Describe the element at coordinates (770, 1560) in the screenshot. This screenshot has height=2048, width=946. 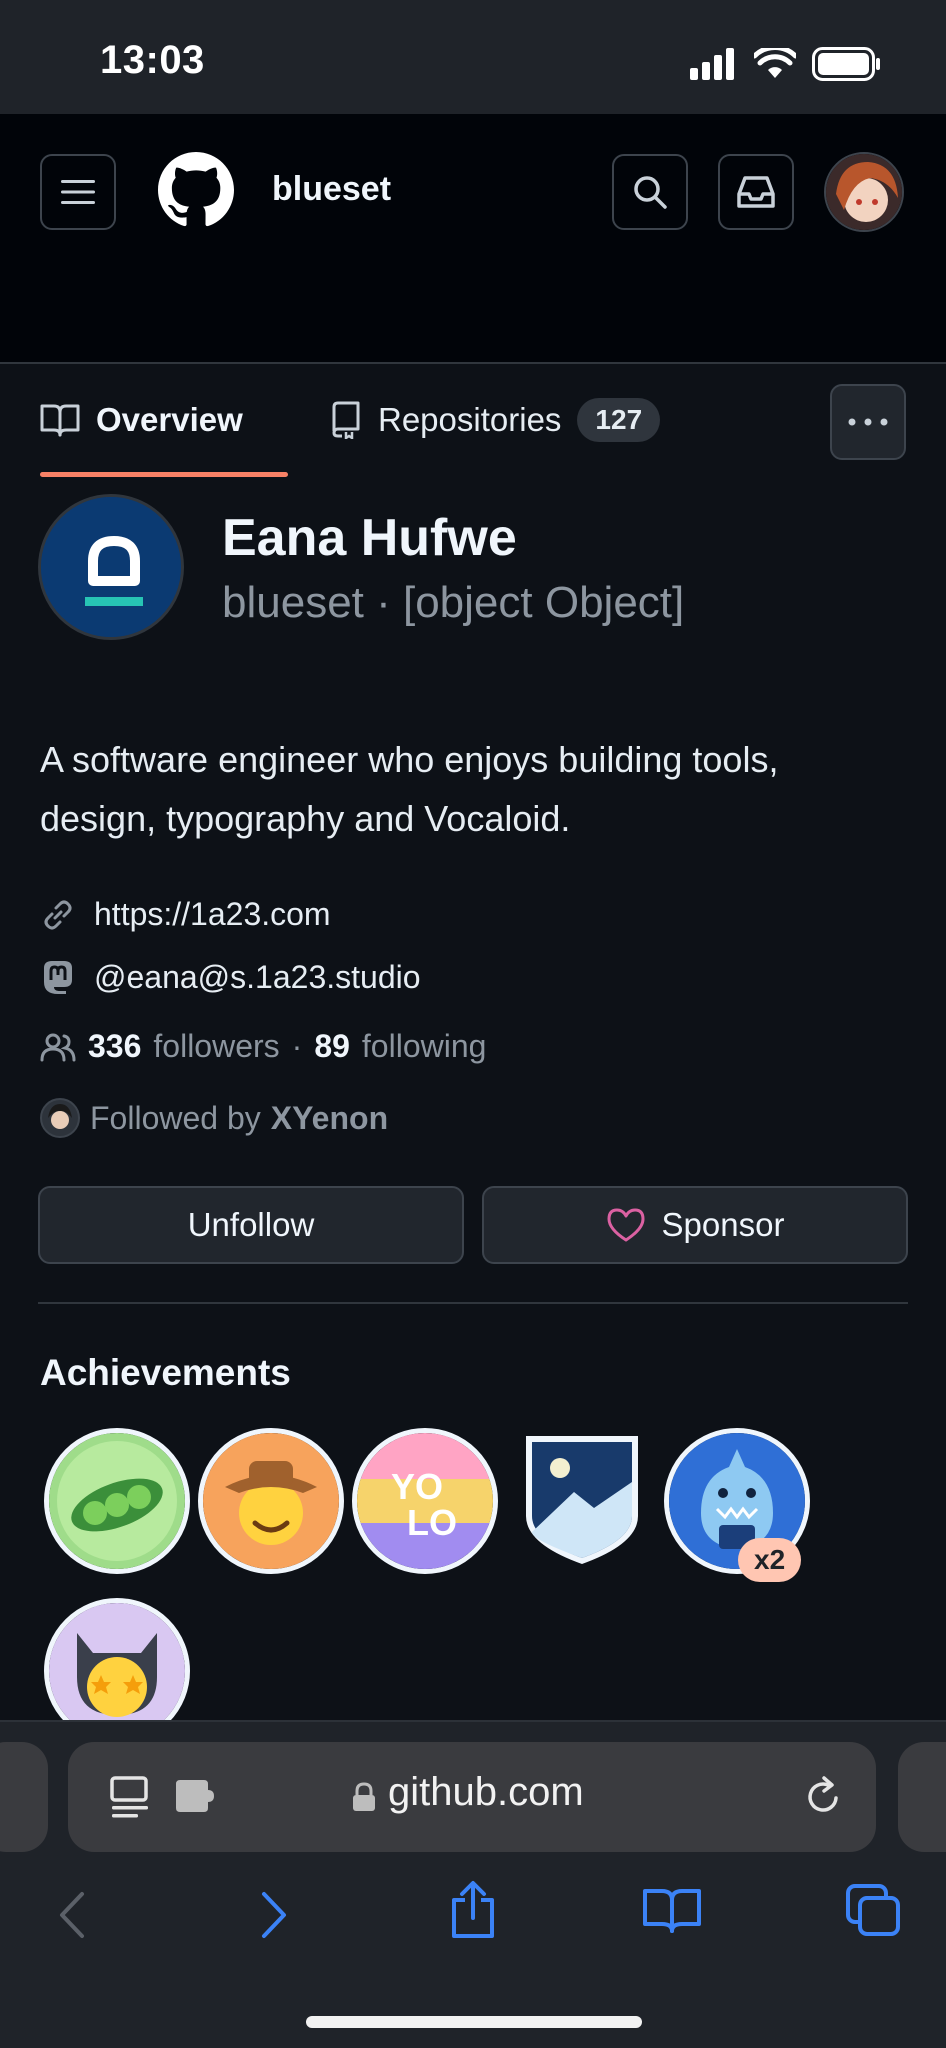
I see `shark-badge-multiplier: x2` at that location.